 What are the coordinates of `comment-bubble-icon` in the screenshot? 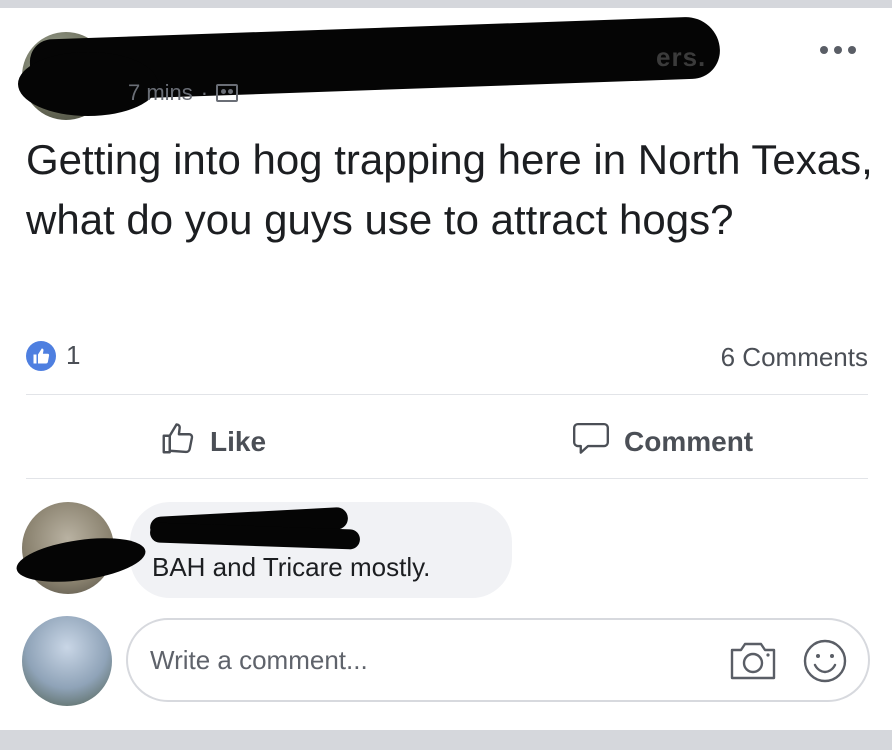 It's located at (591, 441).